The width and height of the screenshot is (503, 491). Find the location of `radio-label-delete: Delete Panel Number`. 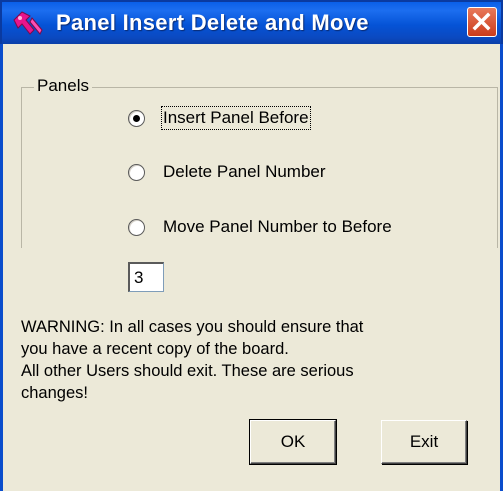

radio-label-delete: Delete Panel Number is located at coordinates (244, 171).